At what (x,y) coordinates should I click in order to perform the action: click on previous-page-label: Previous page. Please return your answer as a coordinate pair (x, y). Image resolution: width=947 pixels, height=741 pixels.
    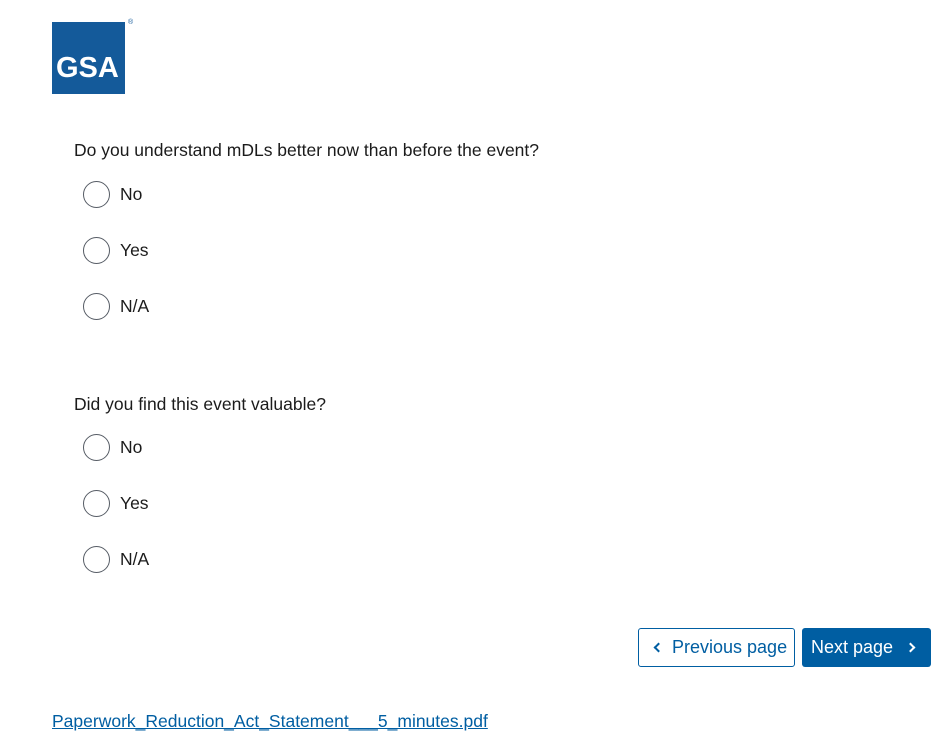
    Looking at the image, I should click on (730, 647).